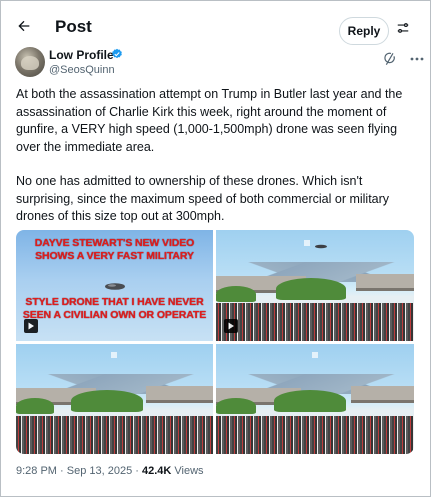 Image resolution: width=433 pixels, height=499 pixels. I want to click on adjust-icon, so click(403, 28).